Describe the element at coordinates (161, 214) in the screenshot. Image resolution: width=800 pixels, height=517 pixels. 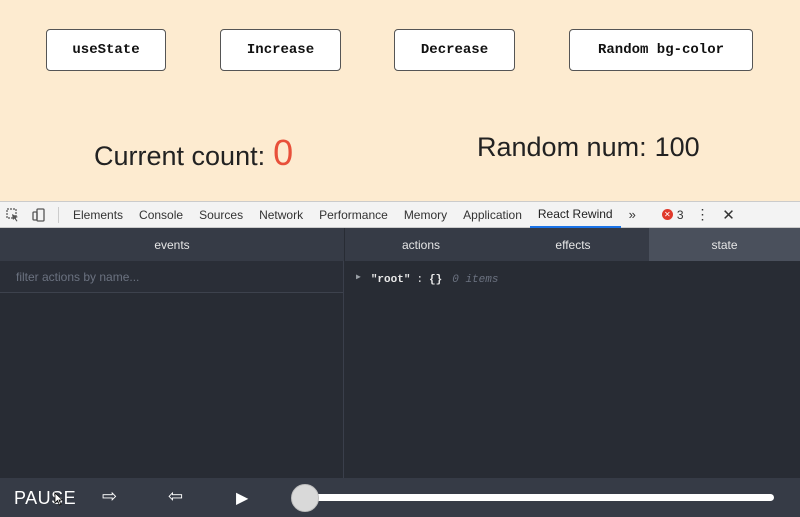
I see `tab-console: Console` at that location.